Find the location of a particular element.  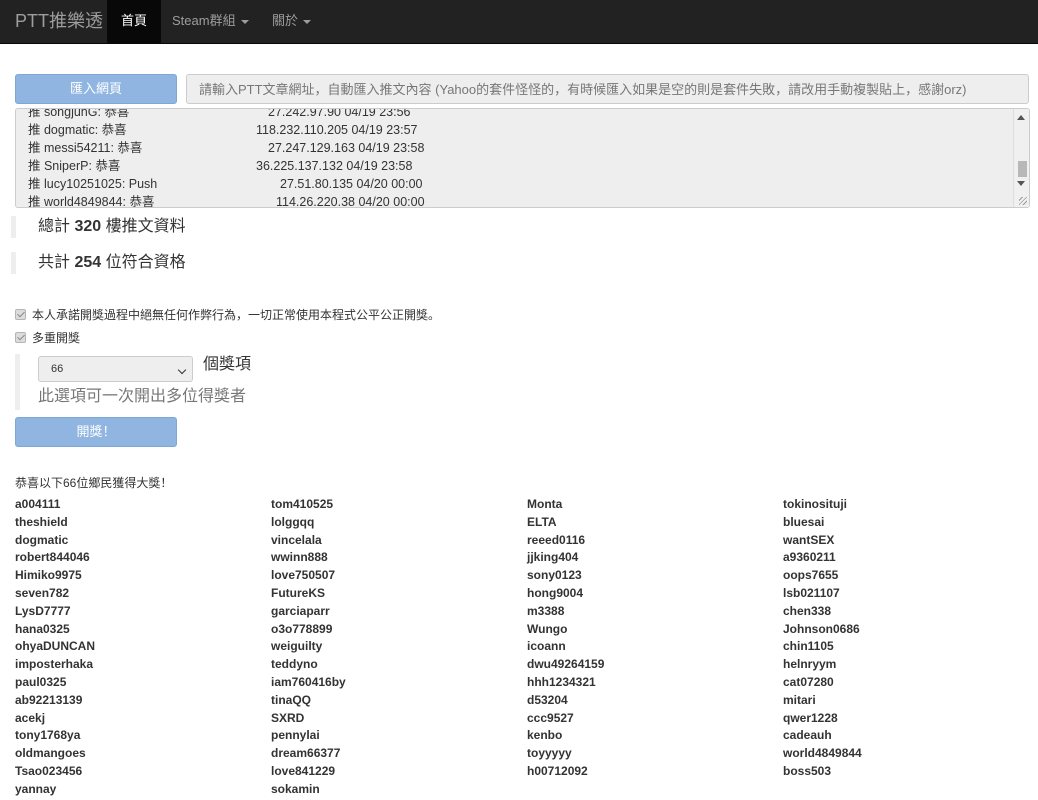

winner-item: cat07280 is located at coordinates (808, 681).